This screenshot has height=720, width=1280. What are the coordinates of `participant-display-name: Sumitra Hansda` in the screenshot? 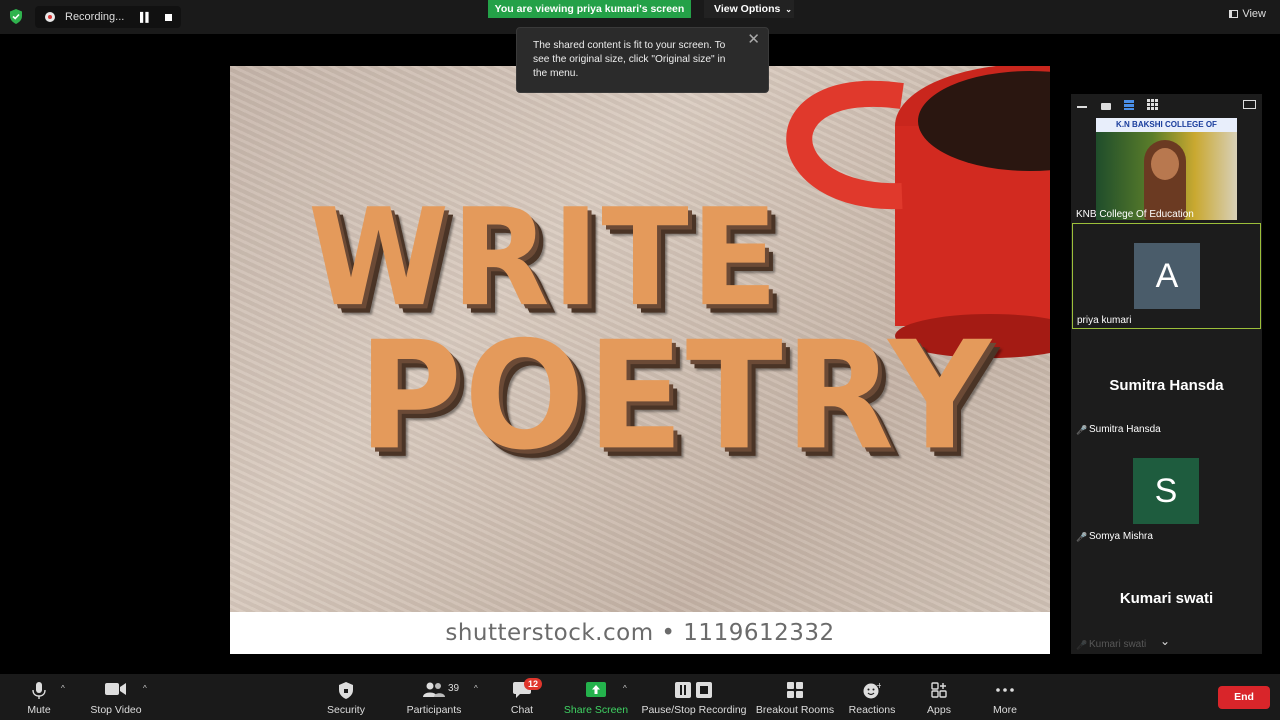 It's located at (1166, 385).